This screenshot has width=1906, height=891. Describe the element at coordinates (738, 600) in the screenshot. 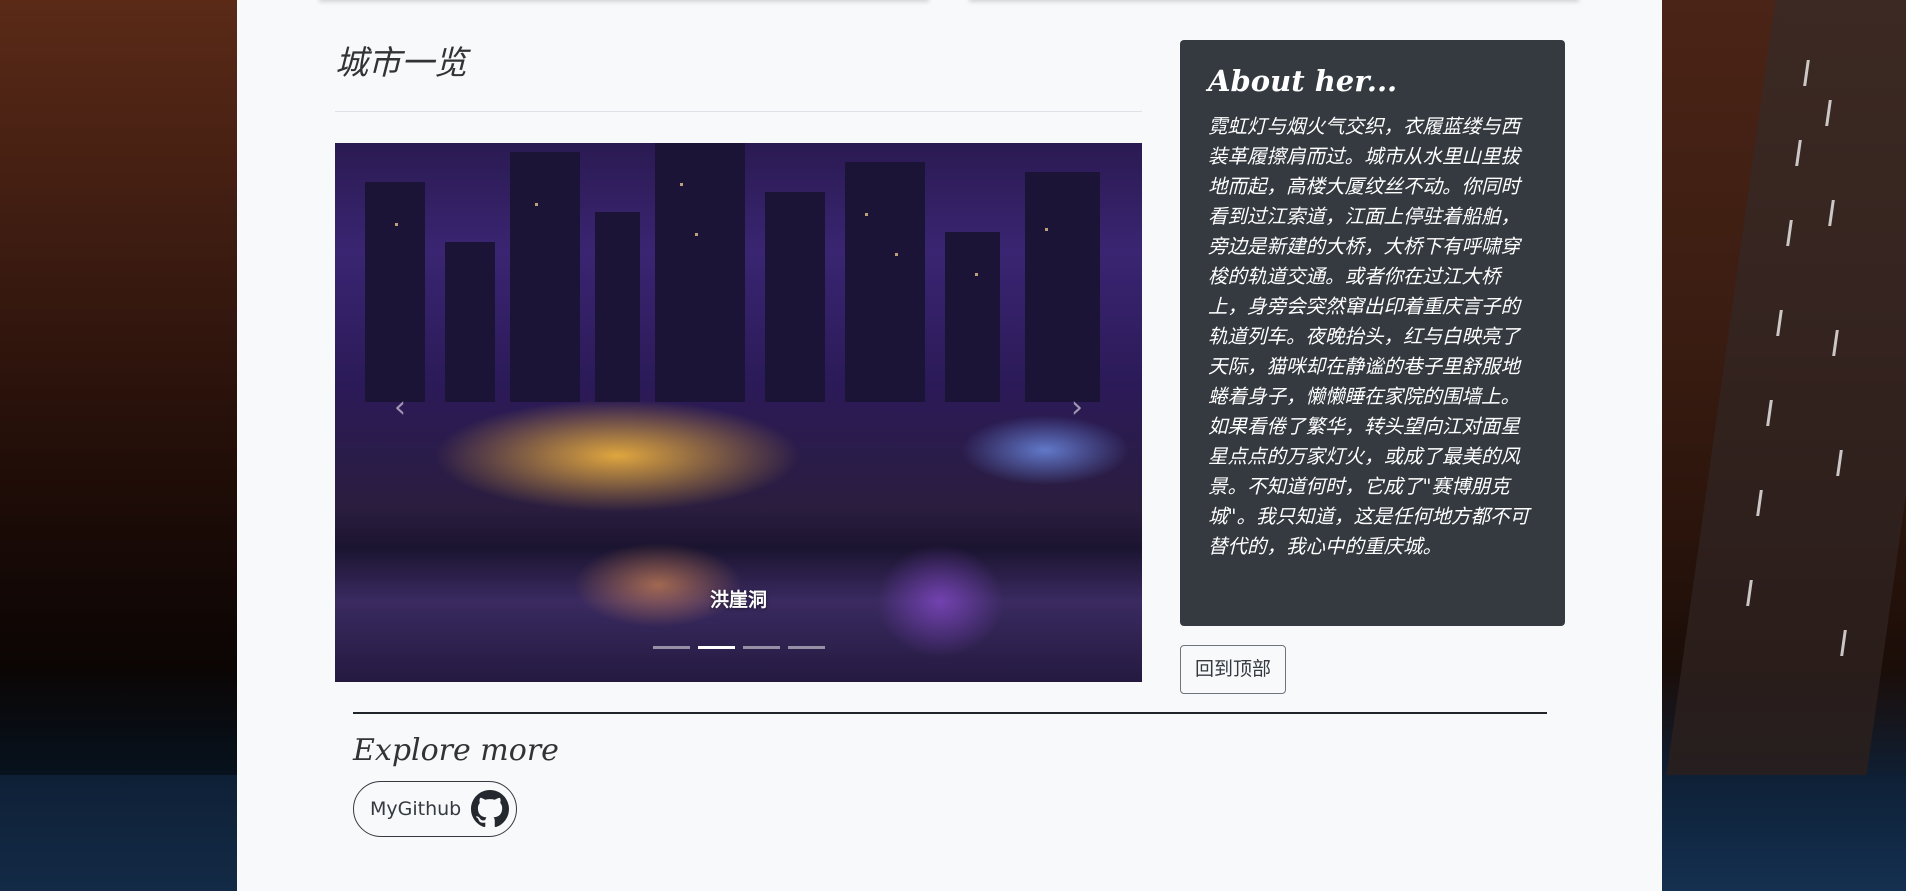

I see `carousel-caption: 洪崖洞` at that location.